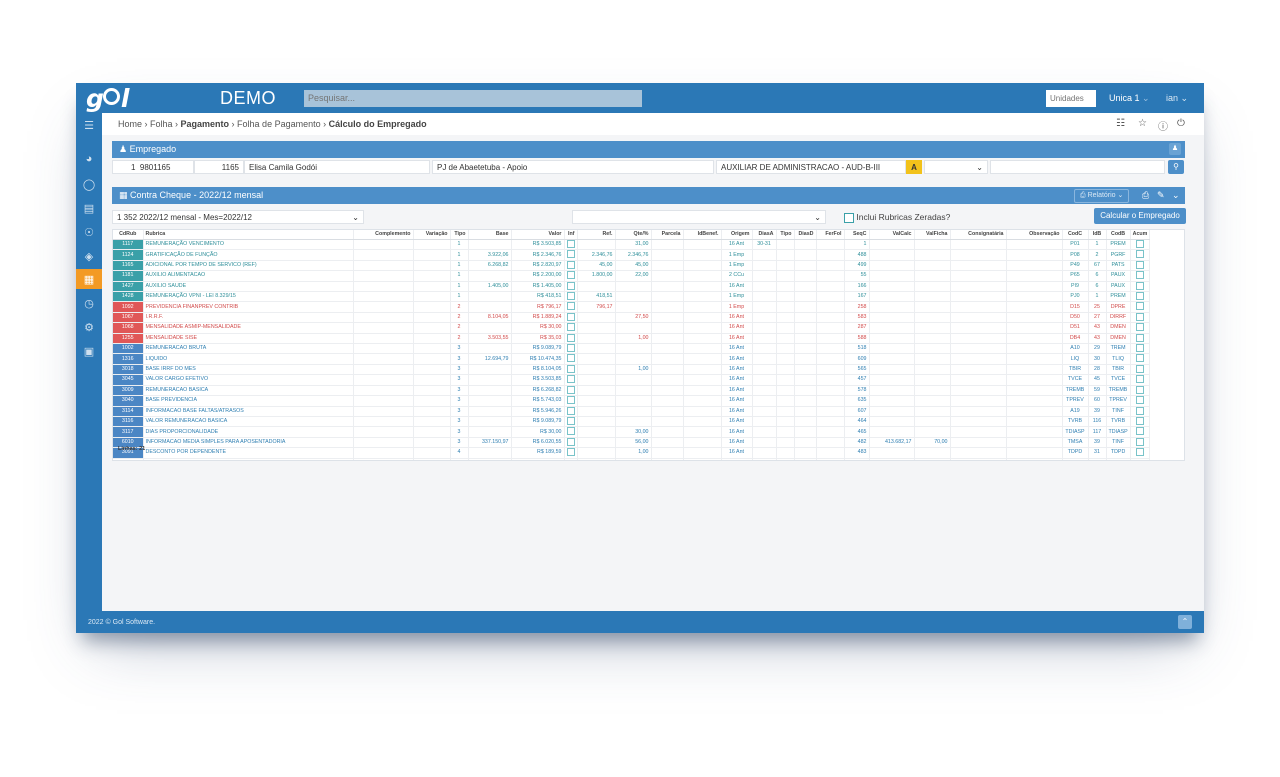  I want to click on printer-icon: ⎙, so click(1145, 195).